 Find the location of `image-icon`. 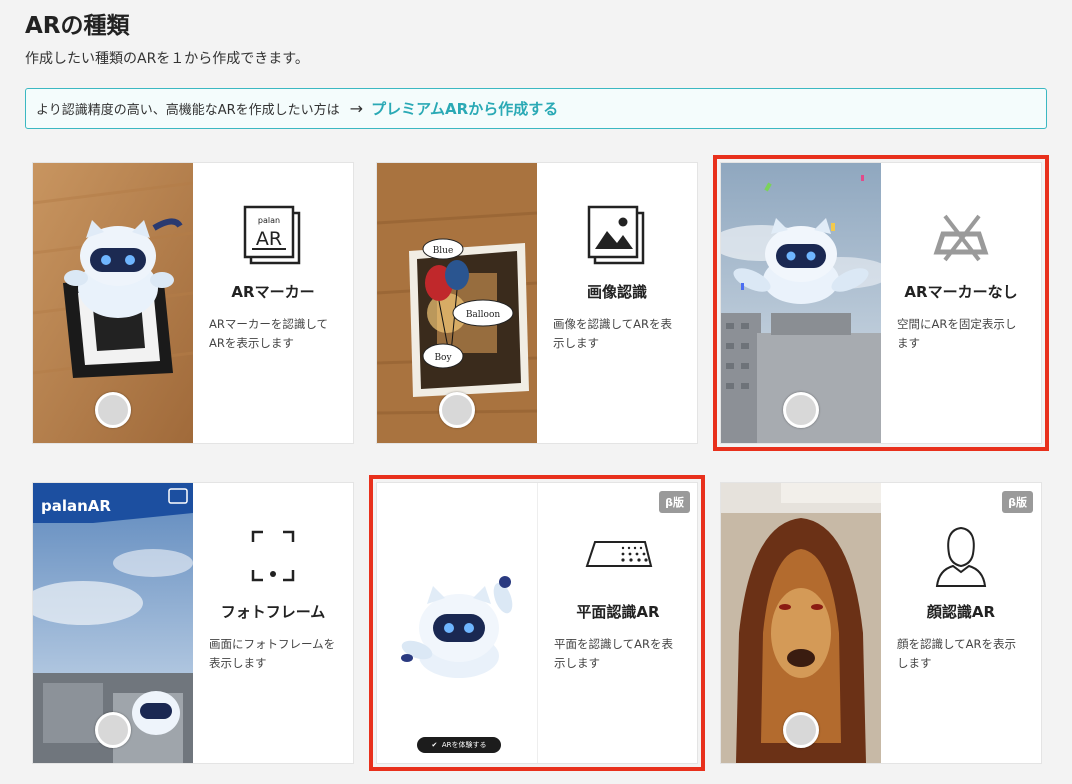

image-icon is located at coordinates (617, 236).